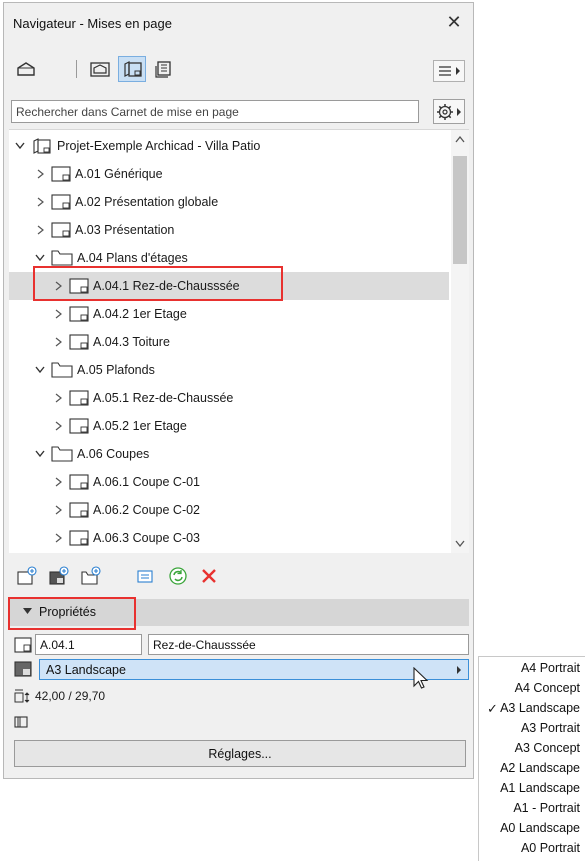 The width and height of the screenshot is (585, 861). I want to click on layout-id-field, so click(88, 644).